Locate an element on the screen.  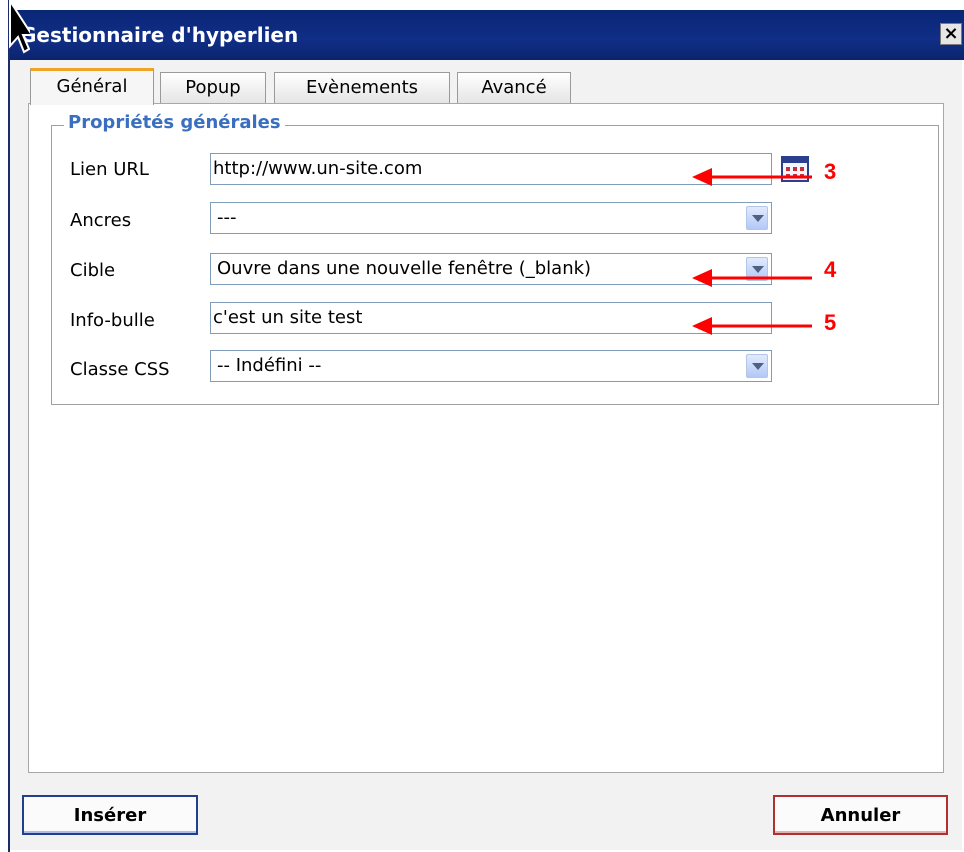
annotation-label-5: 5 is located at coordinates (830, 322).